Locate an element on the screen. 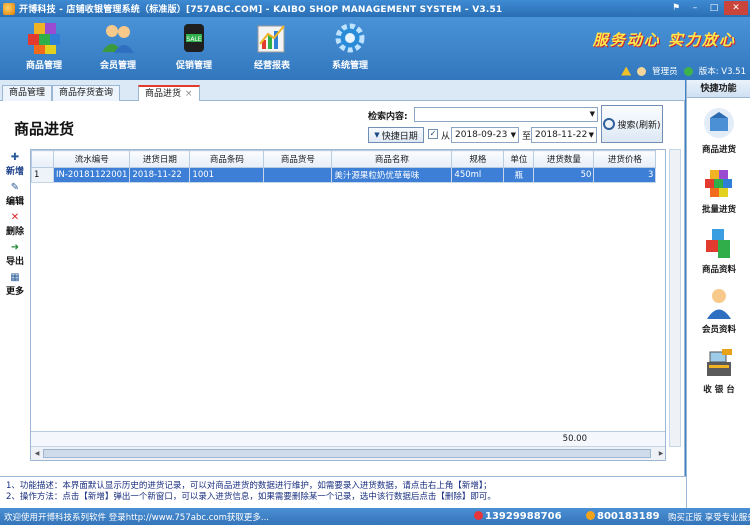  cubes-icon is located at coordinates (44, 38).